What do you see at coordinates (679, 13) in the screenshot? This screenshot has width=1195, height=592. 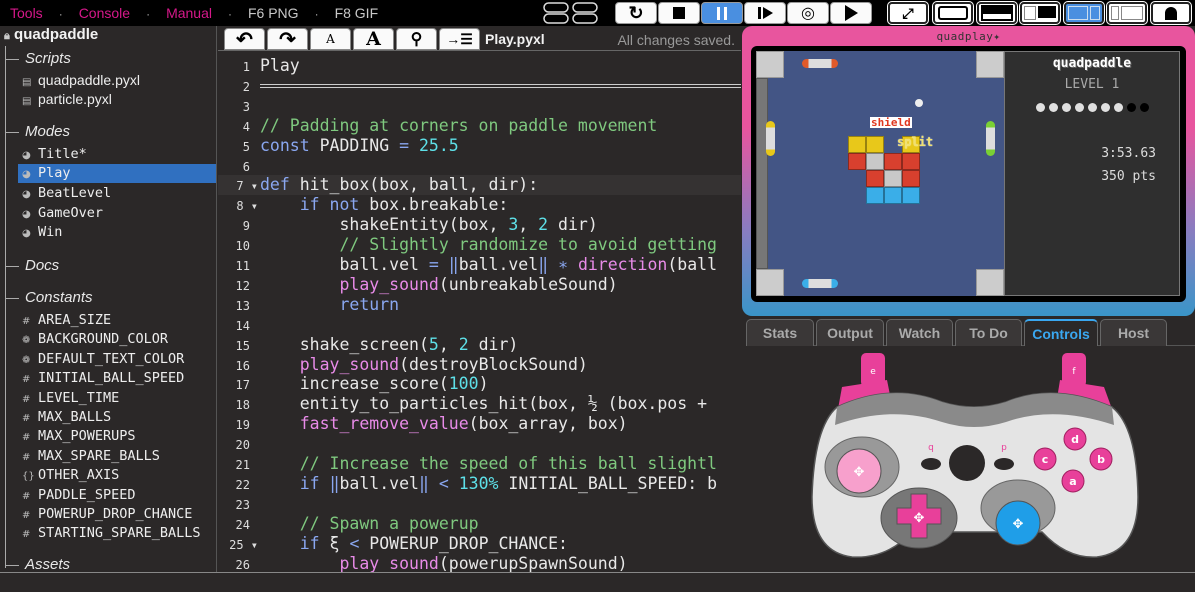 I see `stop-button` at bounding box center [679, 13].